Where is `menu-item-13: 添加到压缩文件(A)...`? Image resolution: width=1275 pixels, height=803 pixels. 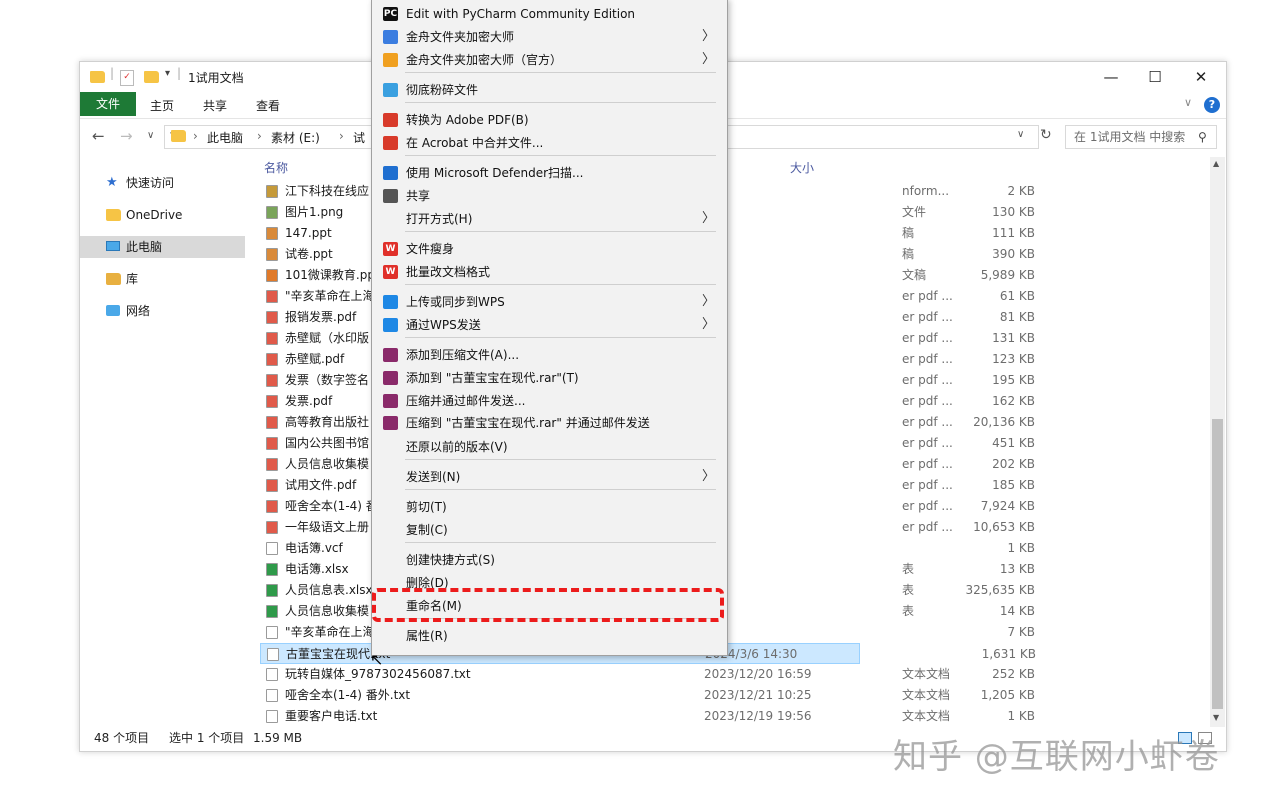 menu-item-13: 添加到压缩文件(A)... is located at coordinates (549, 355).